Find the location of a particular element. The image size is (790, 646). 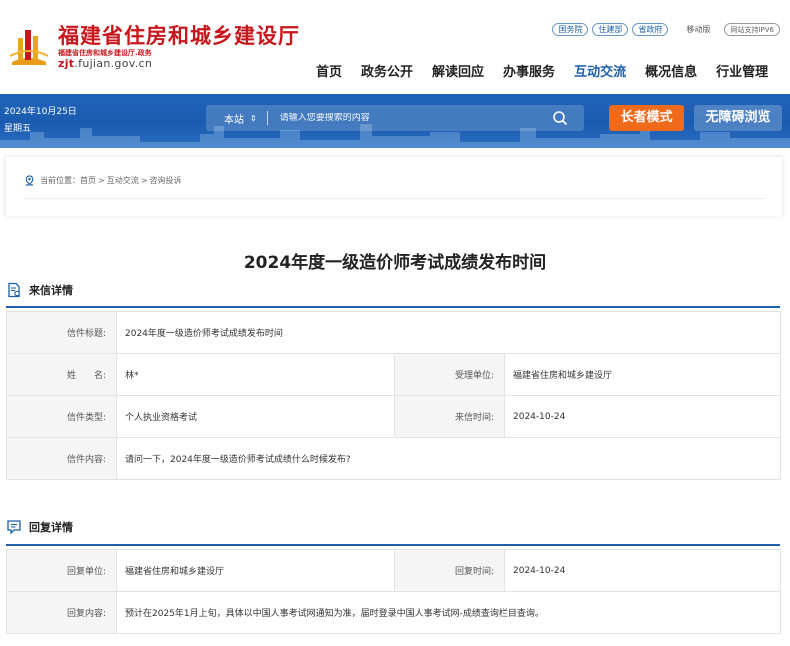

accessible-browse-button: 无障碍浏览 is located at coordinates (738, 118).